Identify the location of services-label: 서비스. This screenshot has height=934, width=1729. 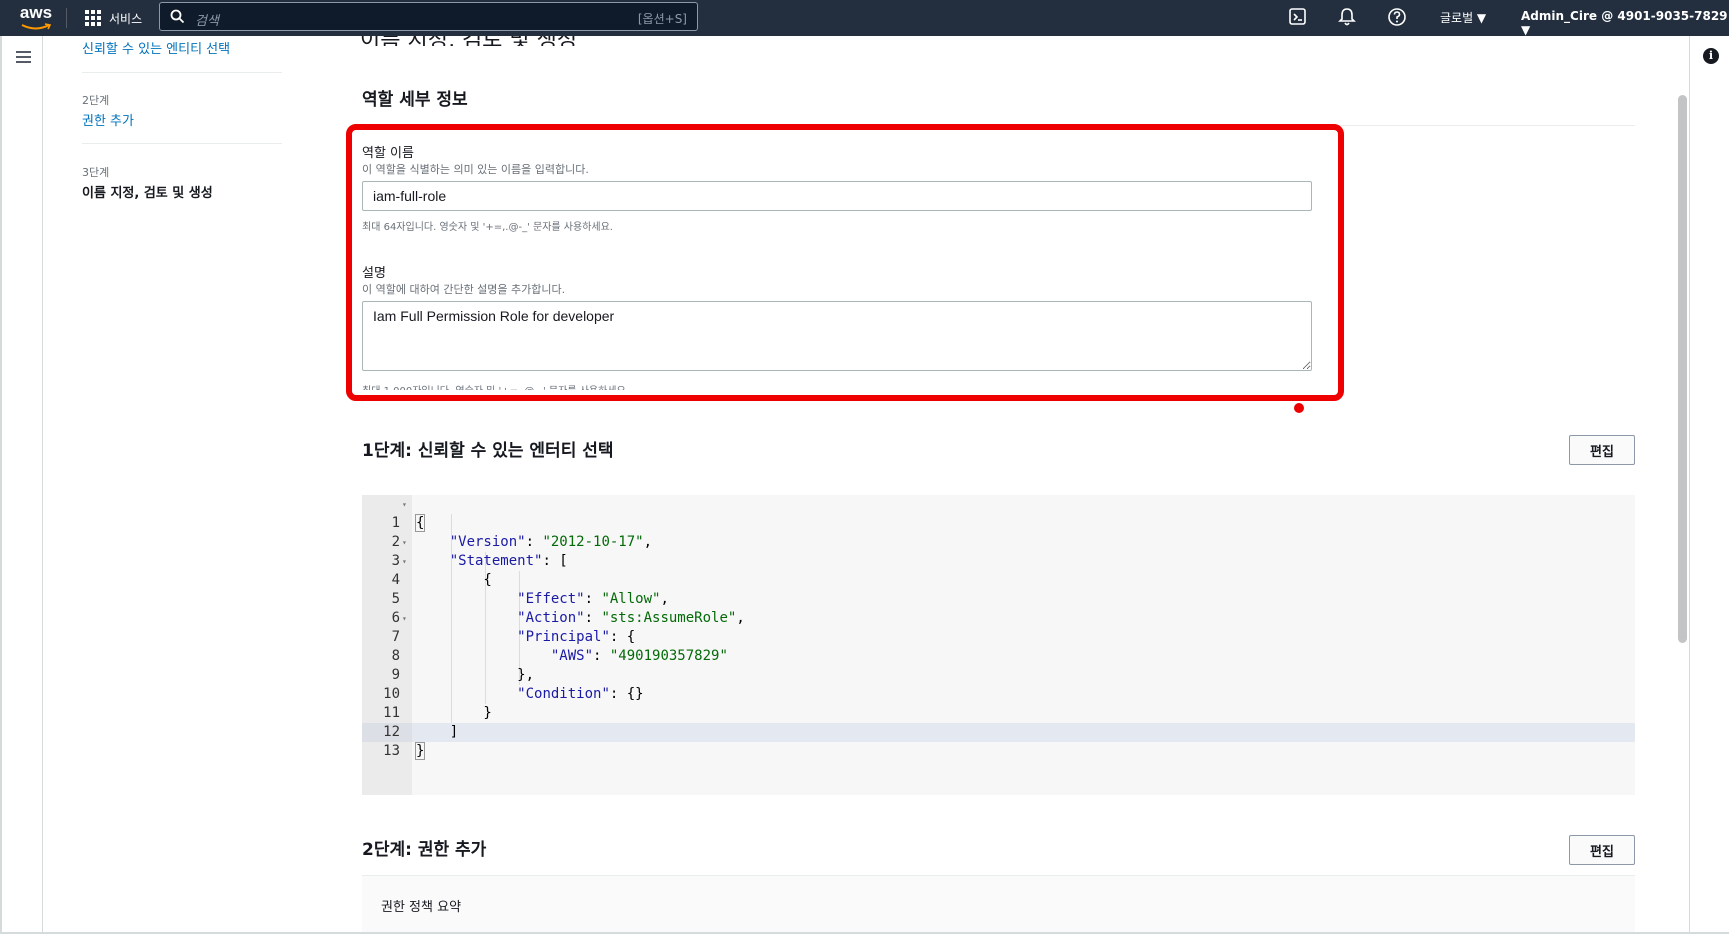
(126, 18).